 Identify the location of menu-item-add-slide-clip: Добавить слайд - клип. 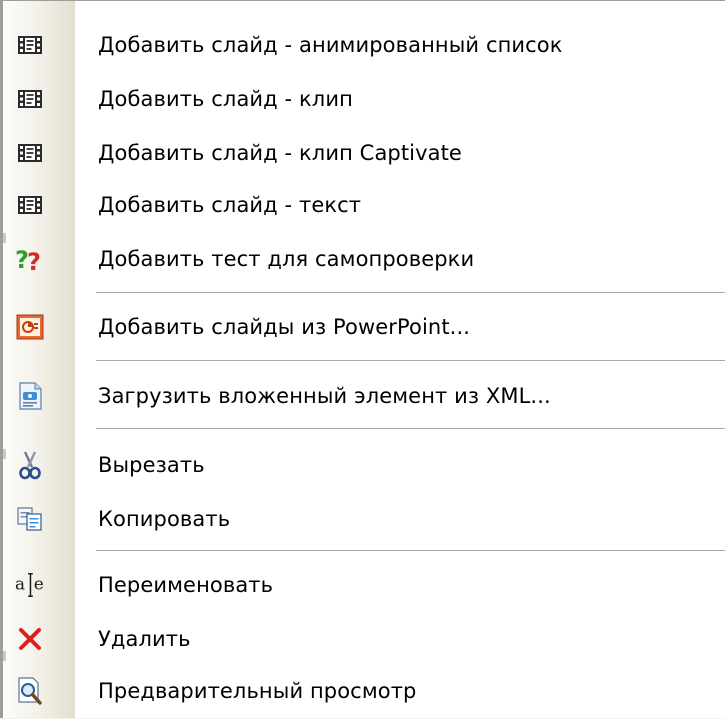
(364, 99).